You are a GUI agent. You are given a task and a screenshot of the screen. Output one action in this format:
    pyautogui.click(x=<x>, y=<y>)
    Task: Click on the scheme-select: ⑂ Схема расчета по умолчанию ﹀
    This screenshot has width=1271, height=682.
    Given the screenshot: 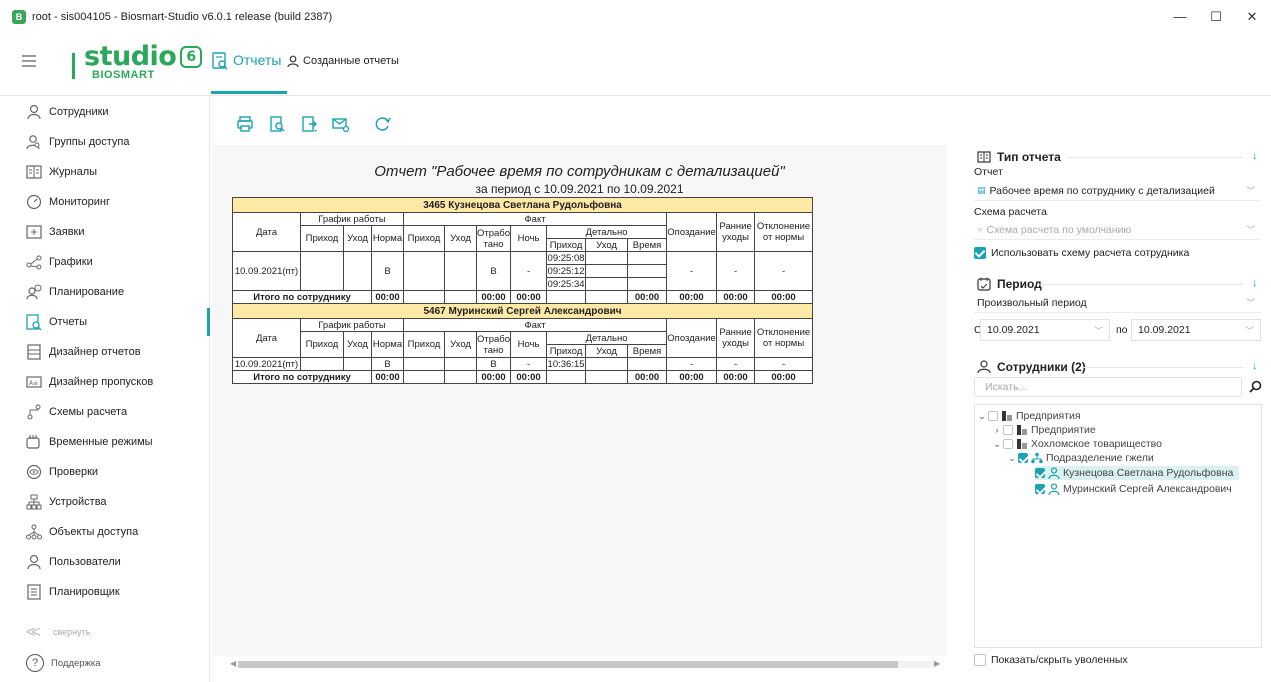 What is the action you would take?
    pyautogui.click(x=1117, y=230)
    